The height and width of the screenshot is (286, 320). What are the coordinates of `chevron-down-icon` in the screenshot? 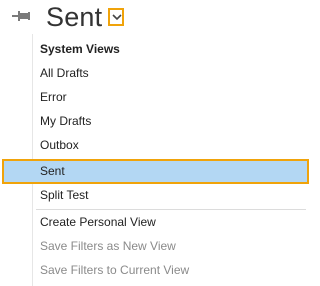 It's located at (117, 17).